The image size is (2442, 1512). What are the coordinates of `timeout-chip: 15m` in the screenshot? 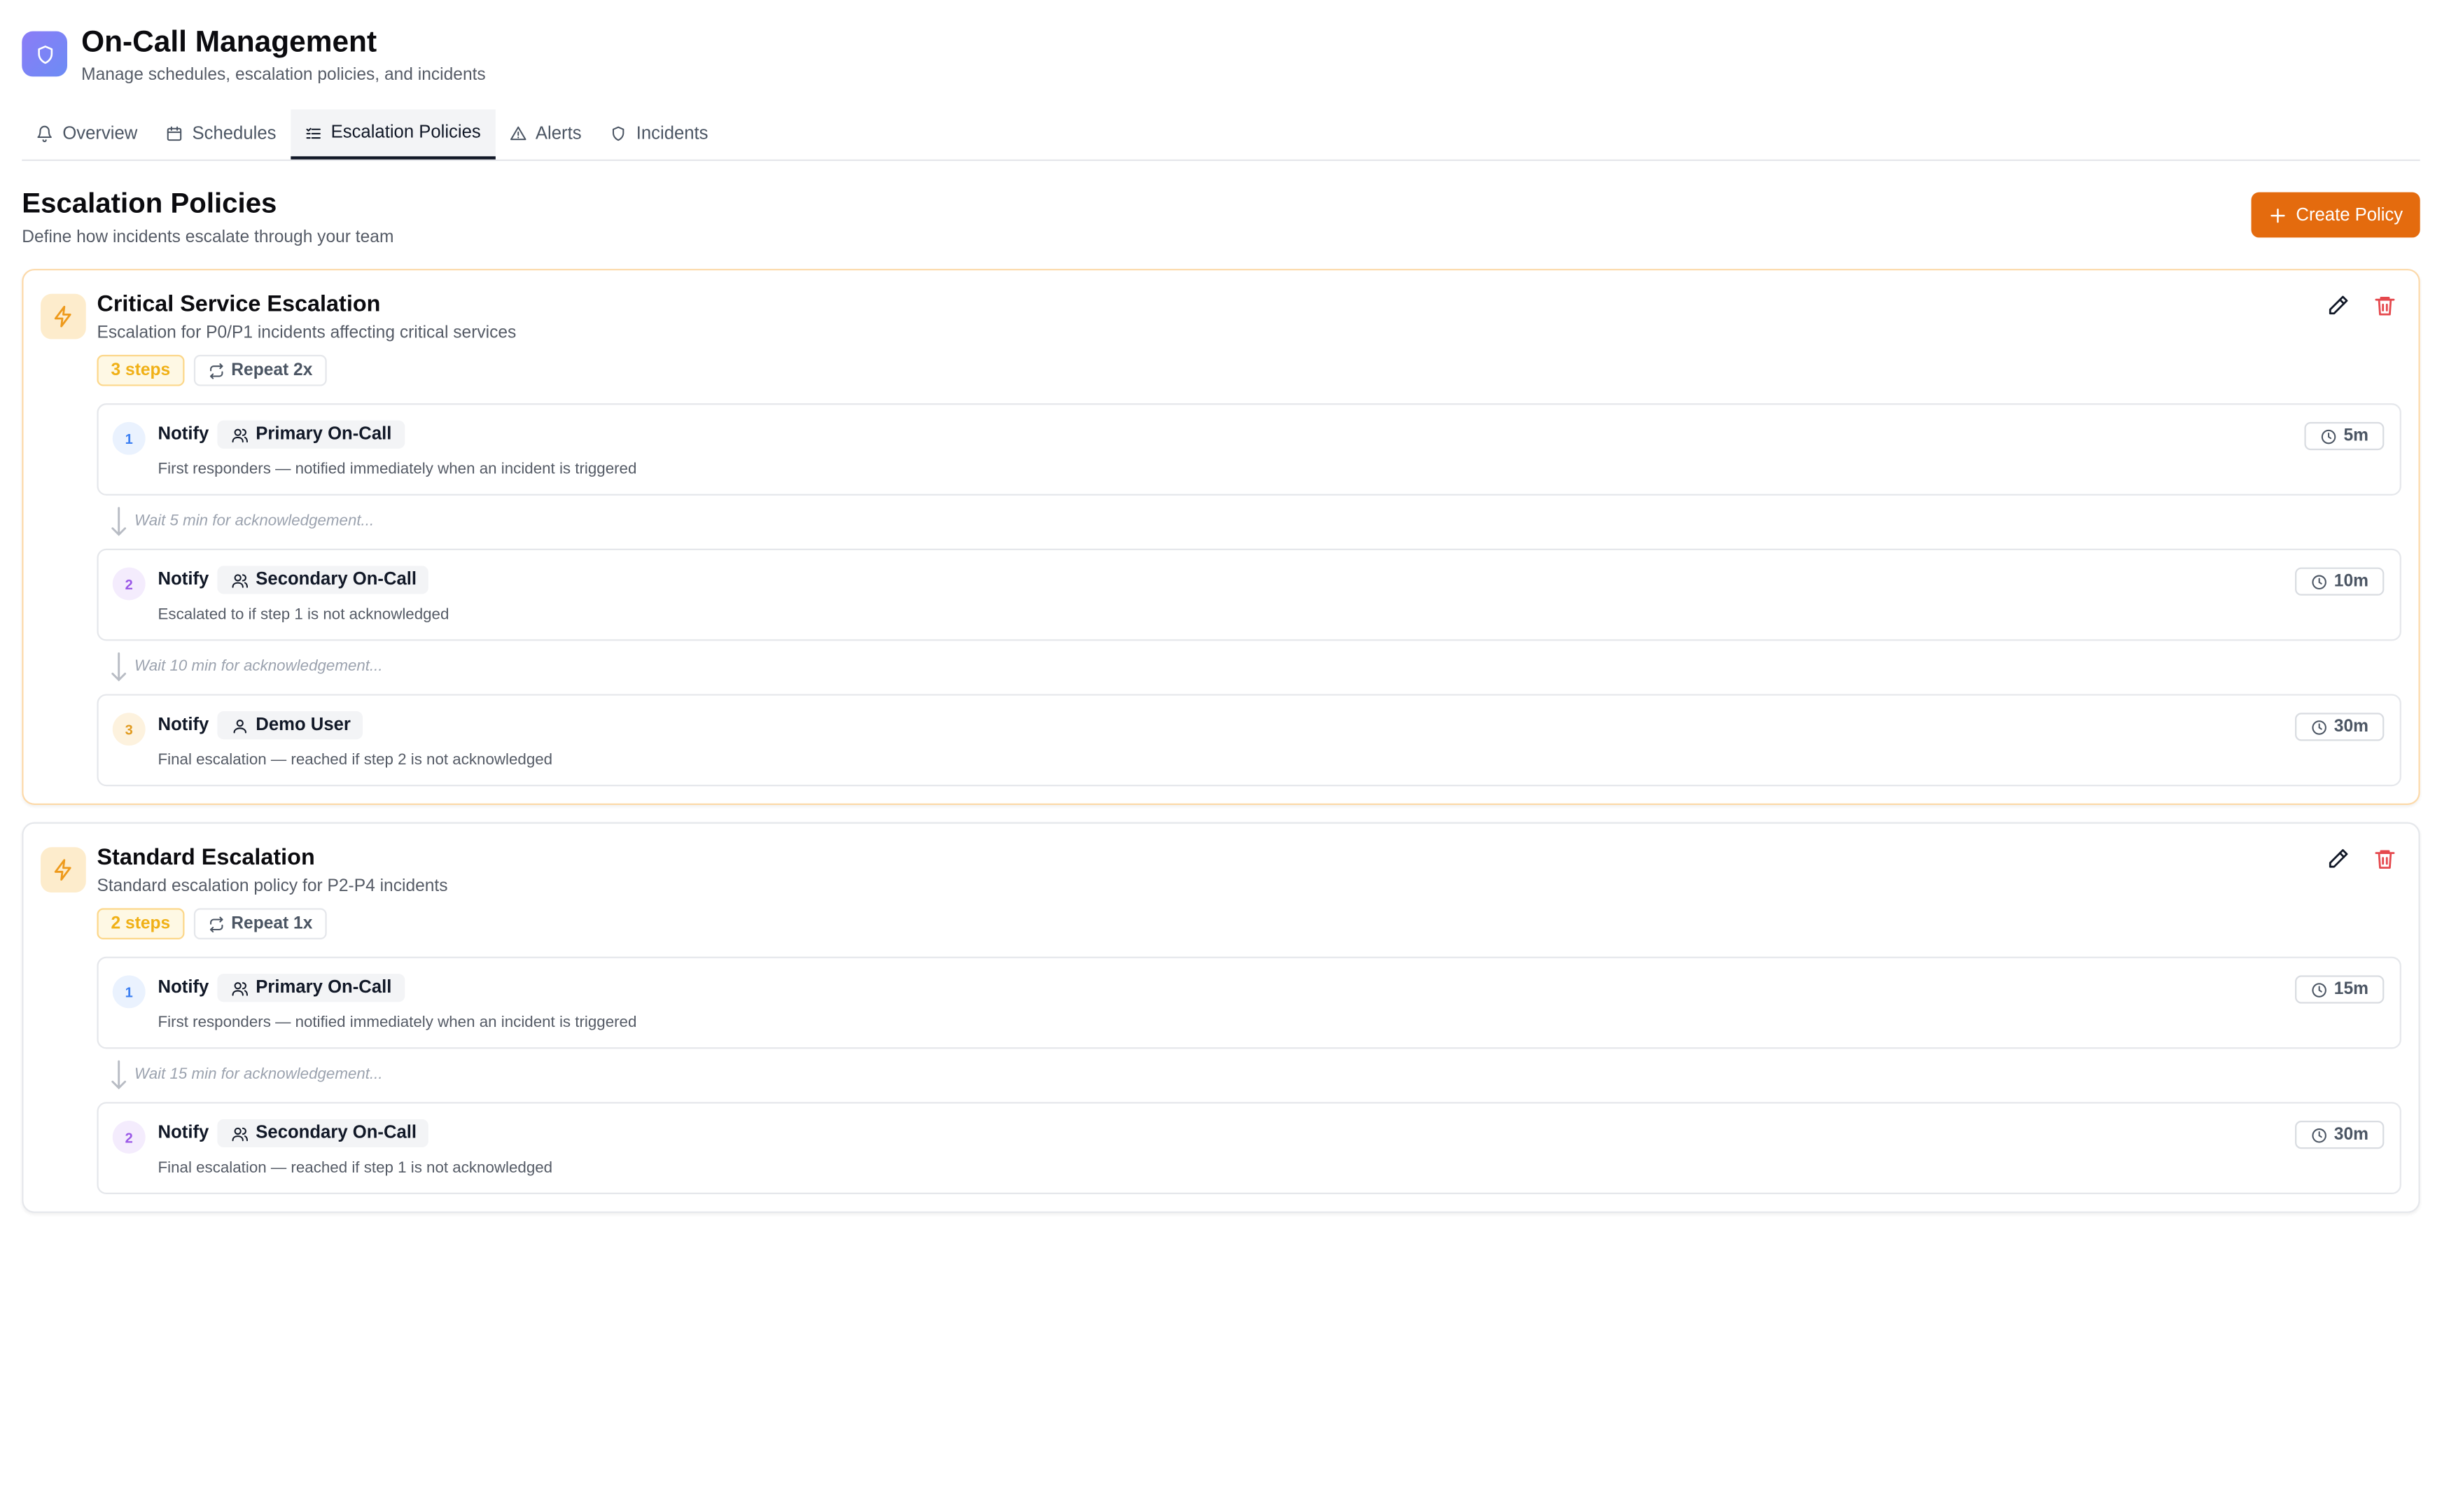 It's located at (2339, 989).